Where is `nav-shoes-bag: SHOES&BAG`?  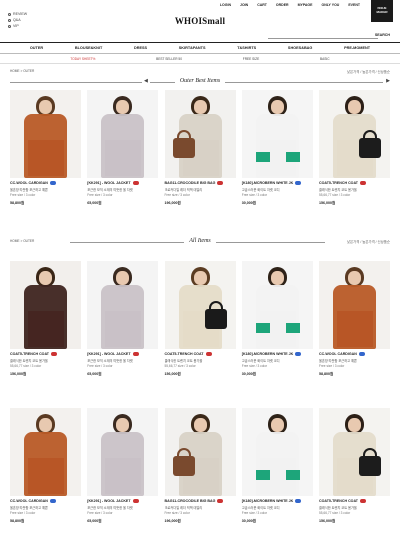
nav-shoes-bag: SHOES&BAG is located at coordinates (300, 48).